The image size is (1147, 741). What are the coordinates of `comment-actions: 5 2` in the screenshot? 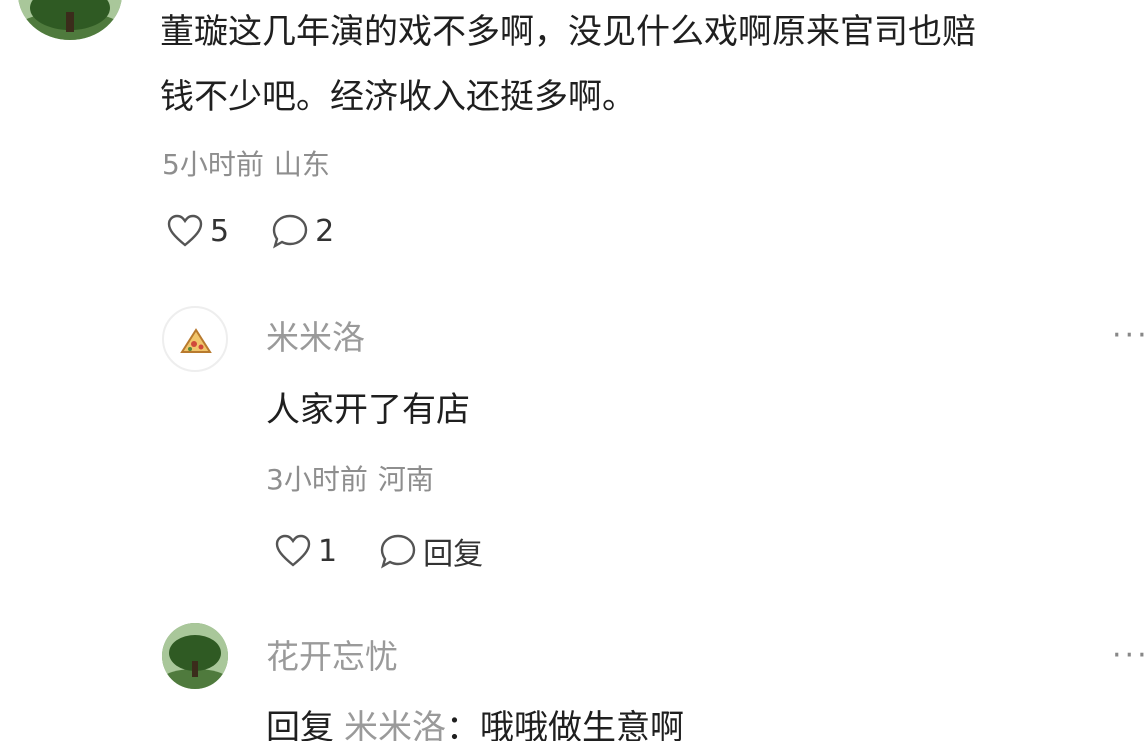 It's located at (271, 231).